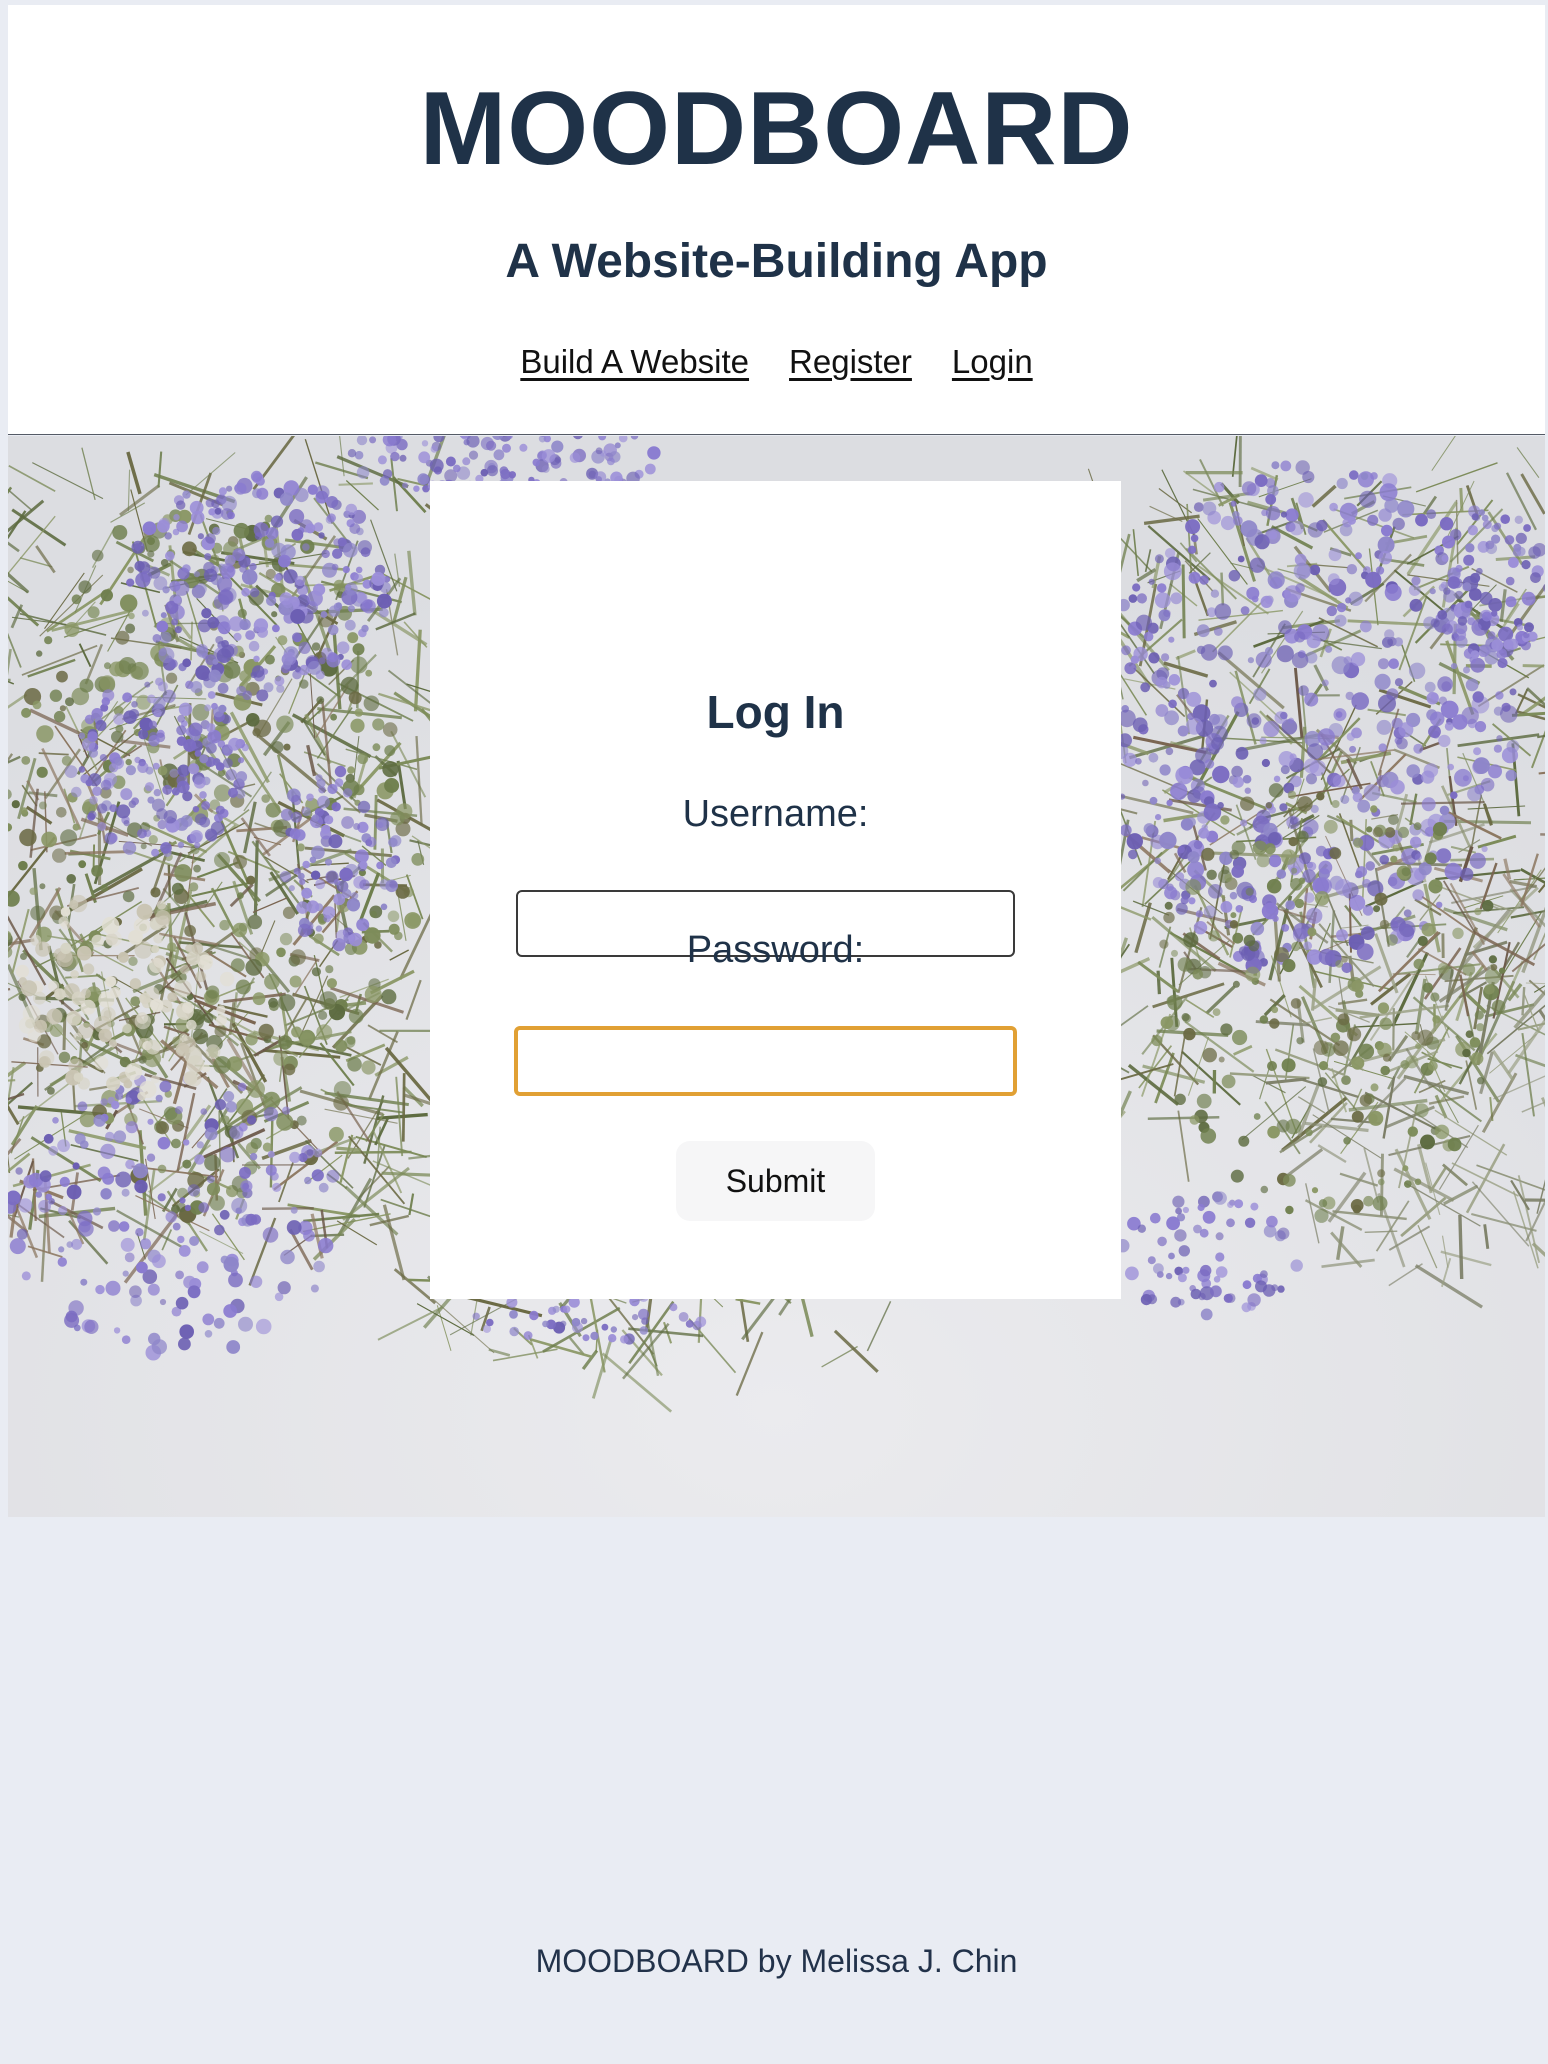  Describe the element at coordinates (775, 950) in the screenshot. I see `password-label: Password:` at that location.